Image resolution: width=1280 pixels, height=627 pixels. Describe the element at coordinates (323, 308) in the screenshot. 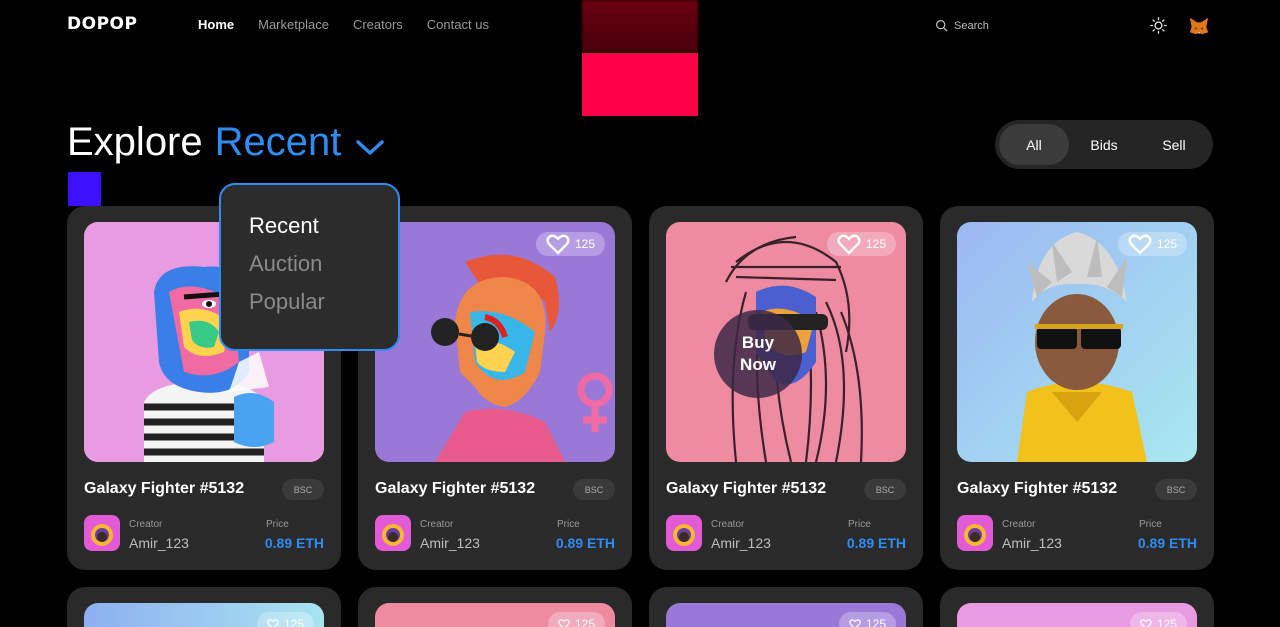

I see `dropdown-option-popular: Popular` at that location.